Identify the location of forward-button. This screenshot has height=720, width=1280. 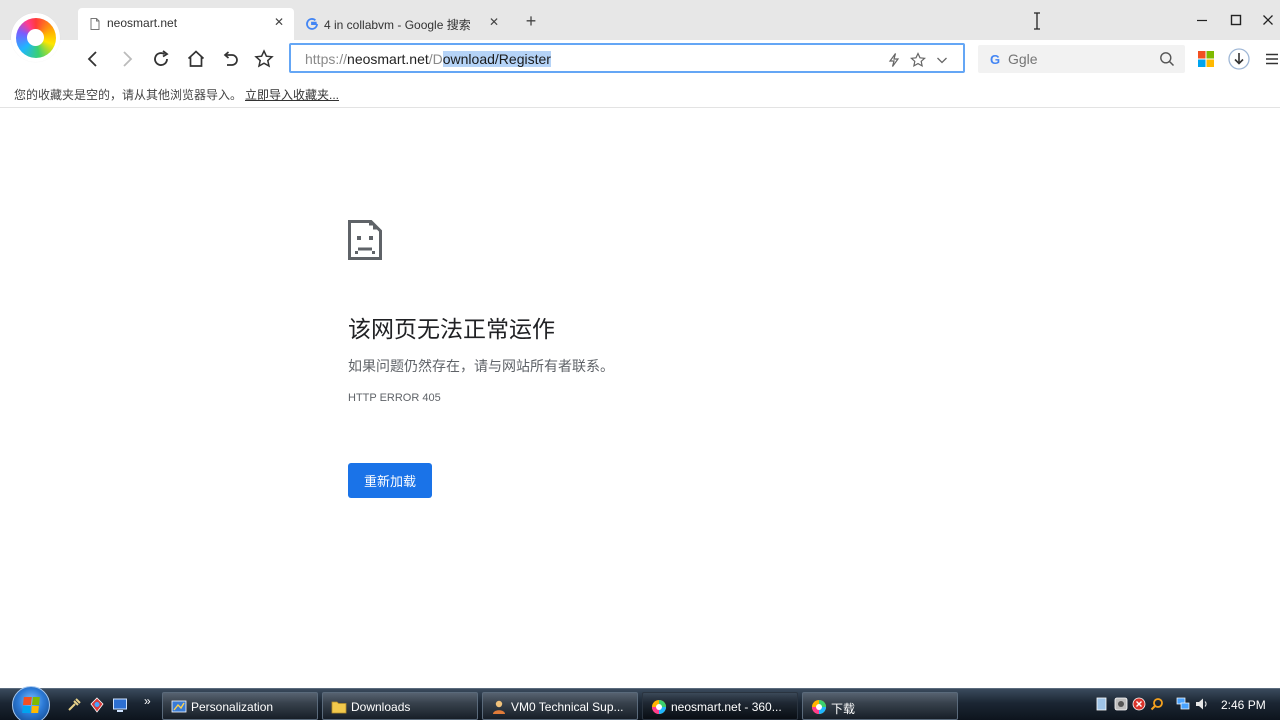
(127, 59).